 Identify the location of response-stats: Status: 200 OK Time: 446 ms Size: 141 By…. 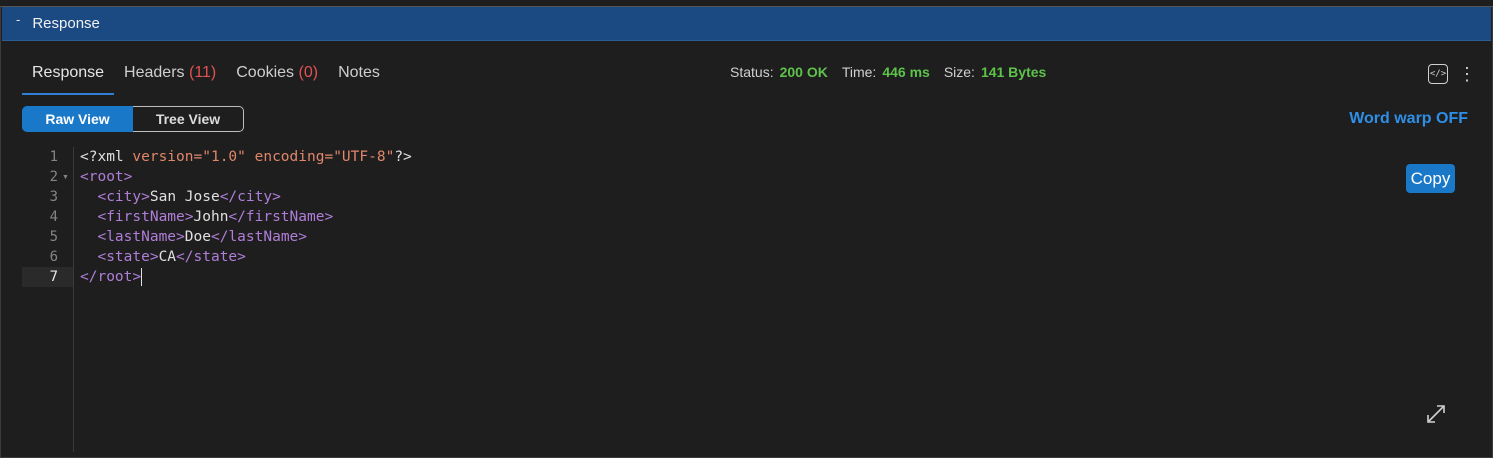
(892, 72).